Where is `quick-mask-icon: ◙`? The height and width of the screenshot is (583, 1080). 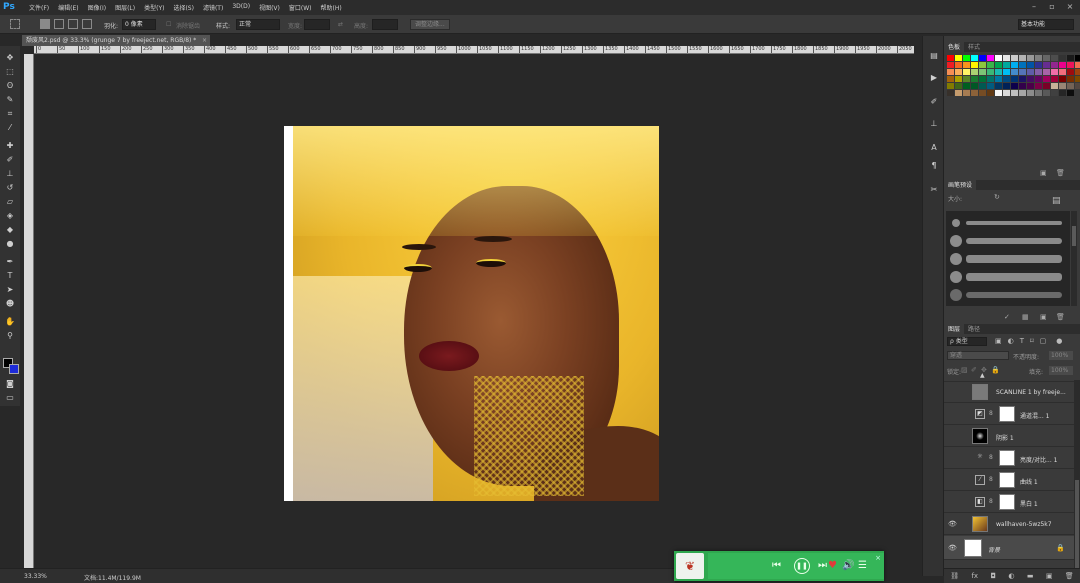 quick-mask-icon: ◙ is located at coordinates (10, 384).